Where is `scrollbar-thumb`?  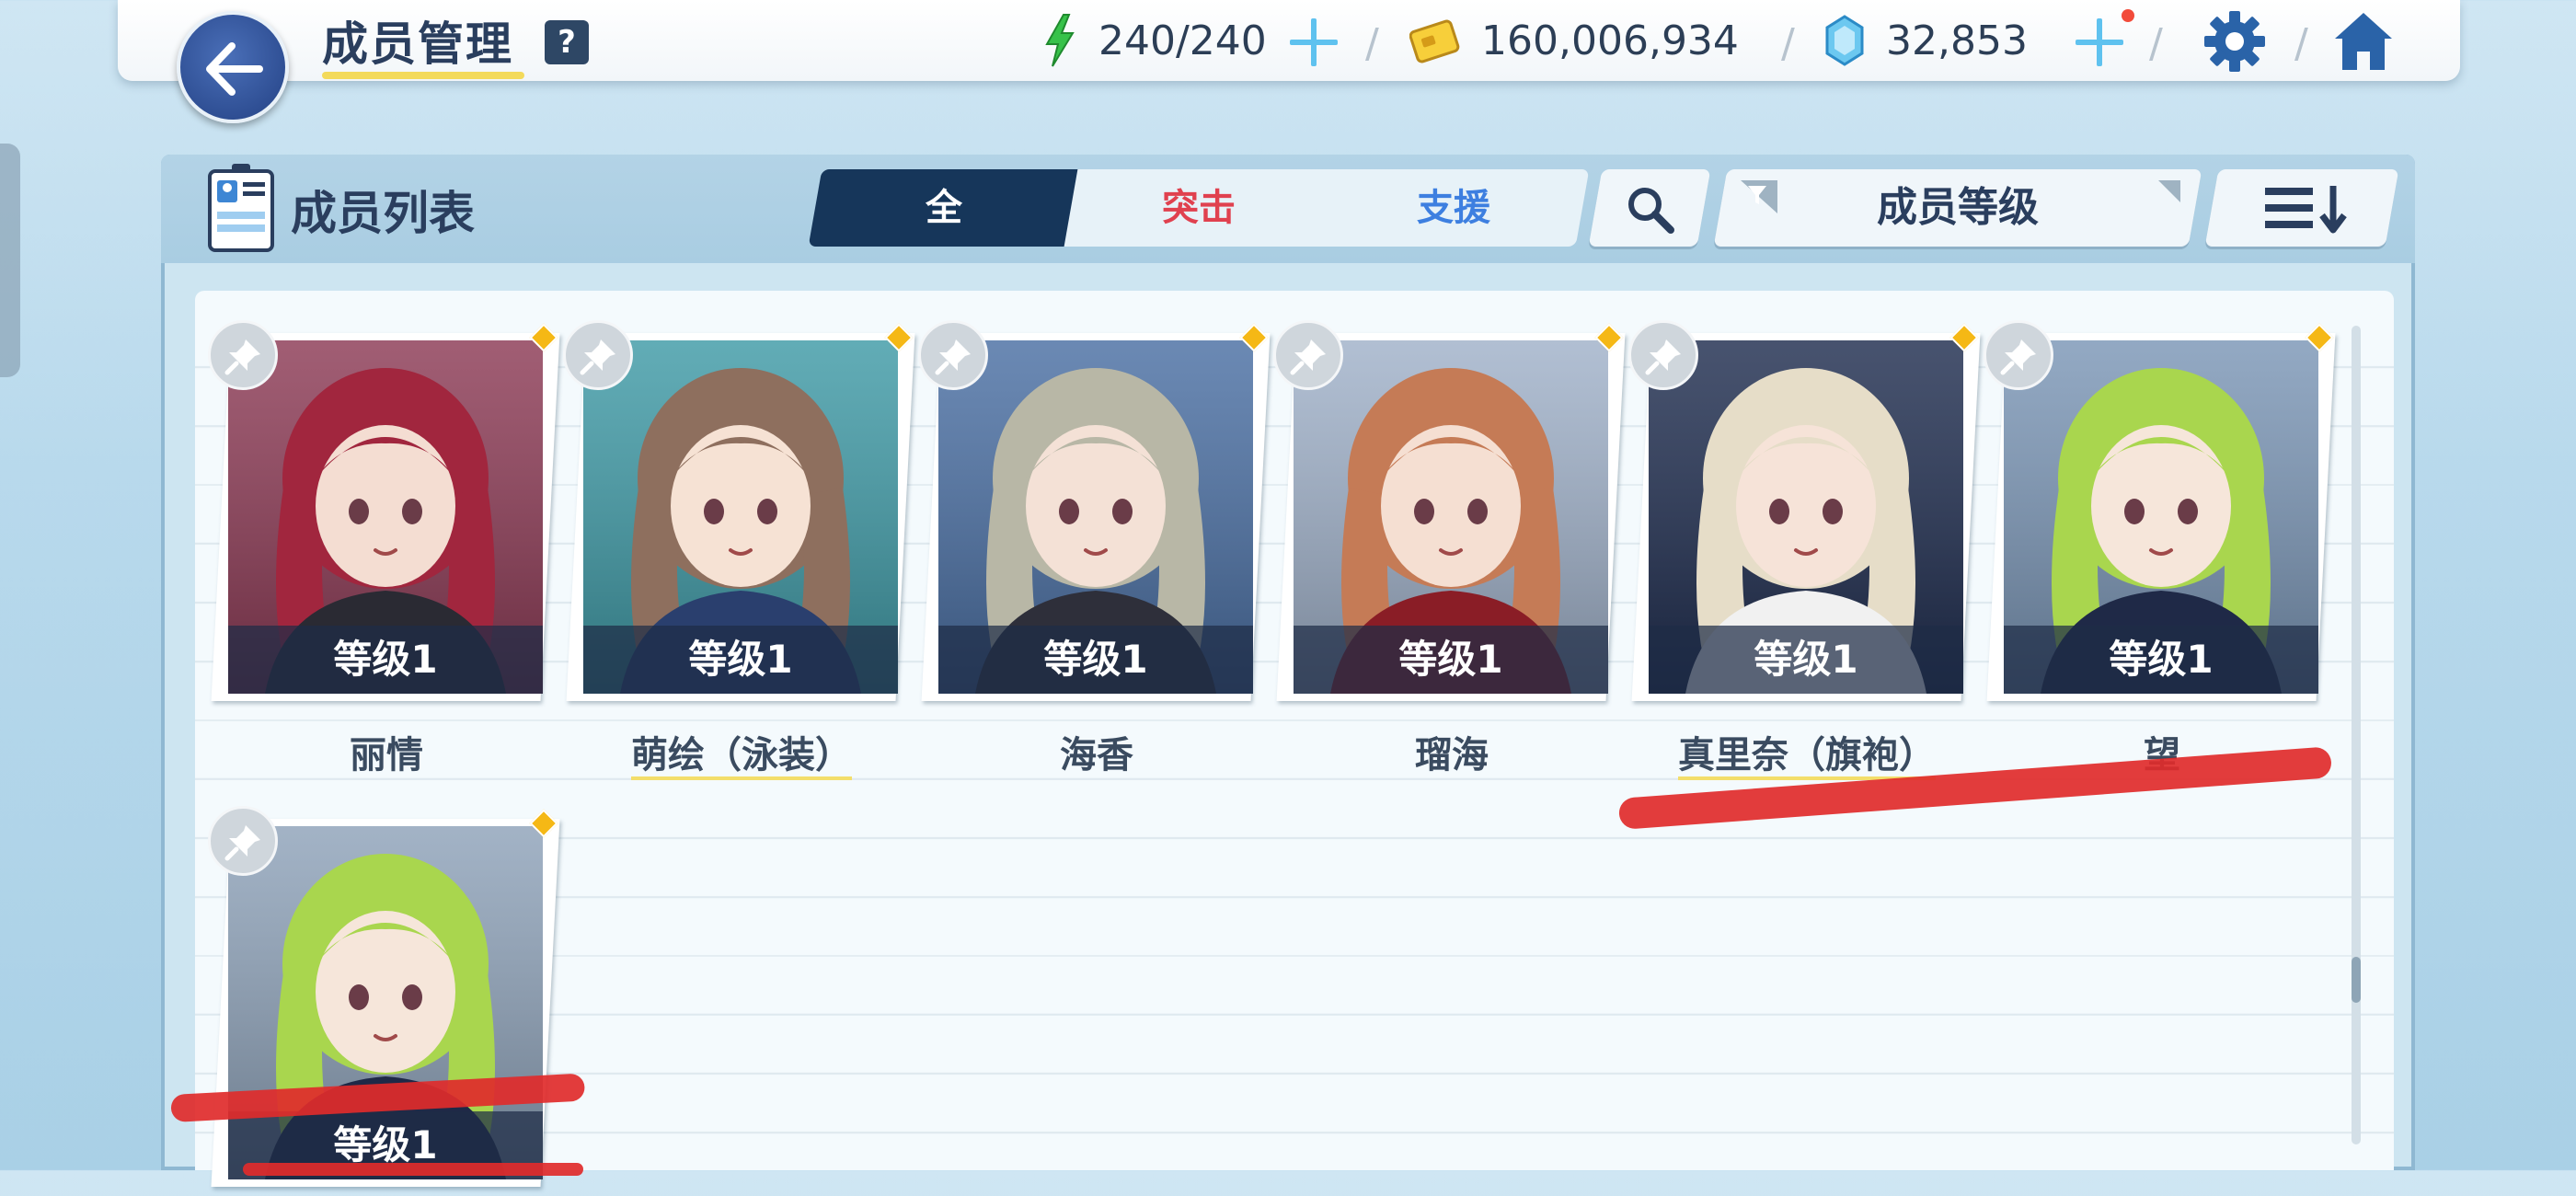 scrollbar-thumb is located at coordinates (2356, 980).